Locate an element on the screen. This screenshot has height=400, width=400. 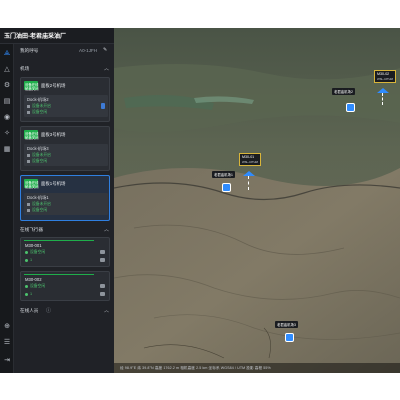
nav-rail: ⟁ △ ⚙ ▤ ◉ ✧ ▦ ⊕ ☰ ⇥ is located at coordinates (7, 208).